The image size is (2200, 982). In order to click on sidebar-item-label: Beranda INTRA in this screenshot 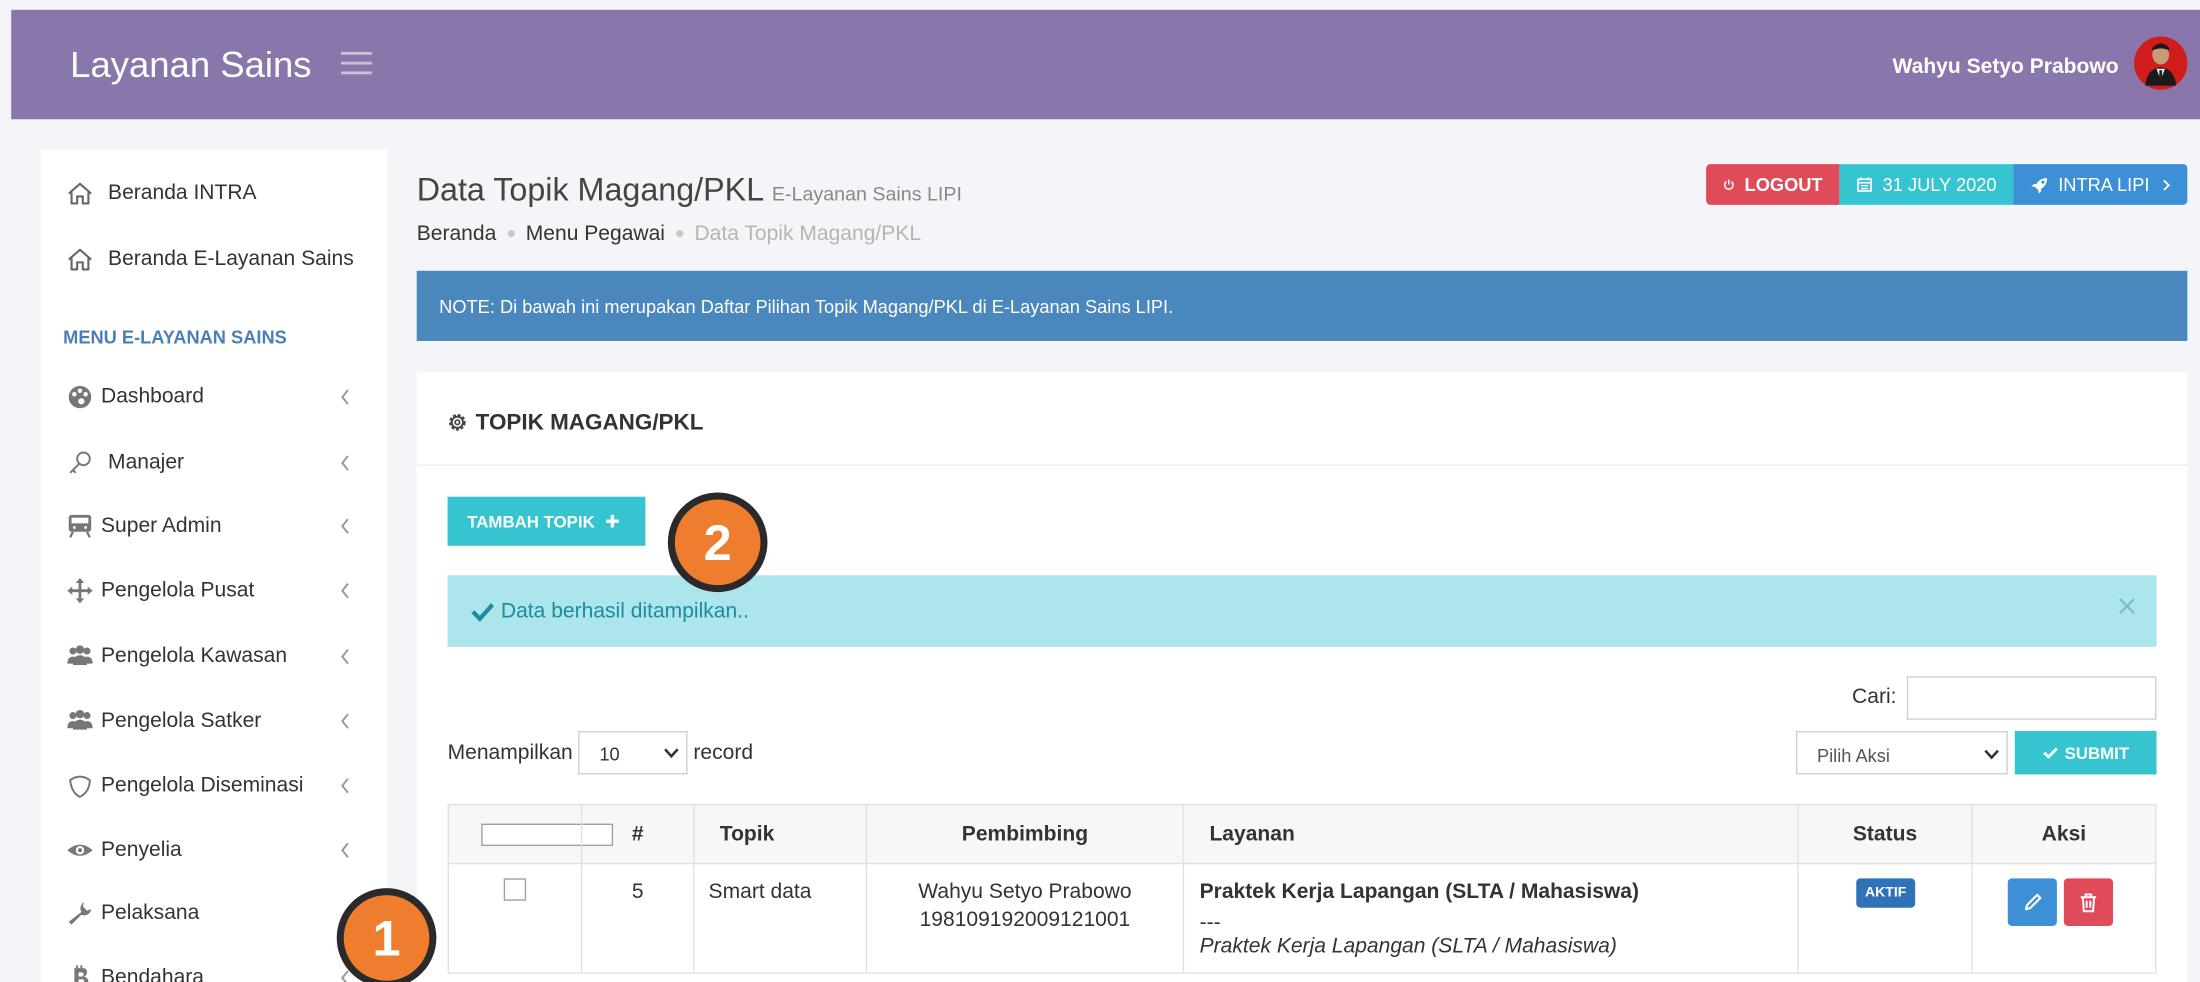, I will do `click(182, 192)`.